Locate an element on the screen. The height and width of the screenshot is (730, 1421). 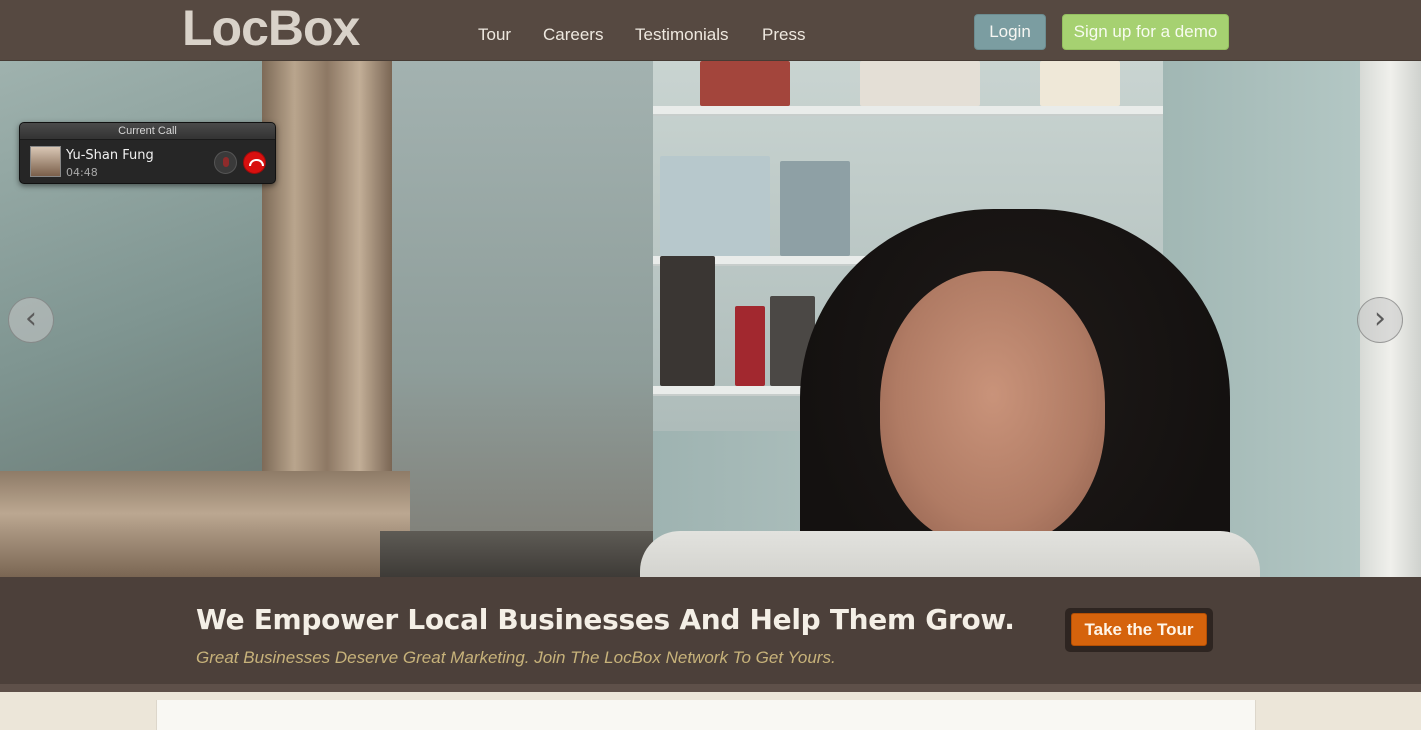
carousel-next-arrow-icon: › is located at coordinates (1380, 320).